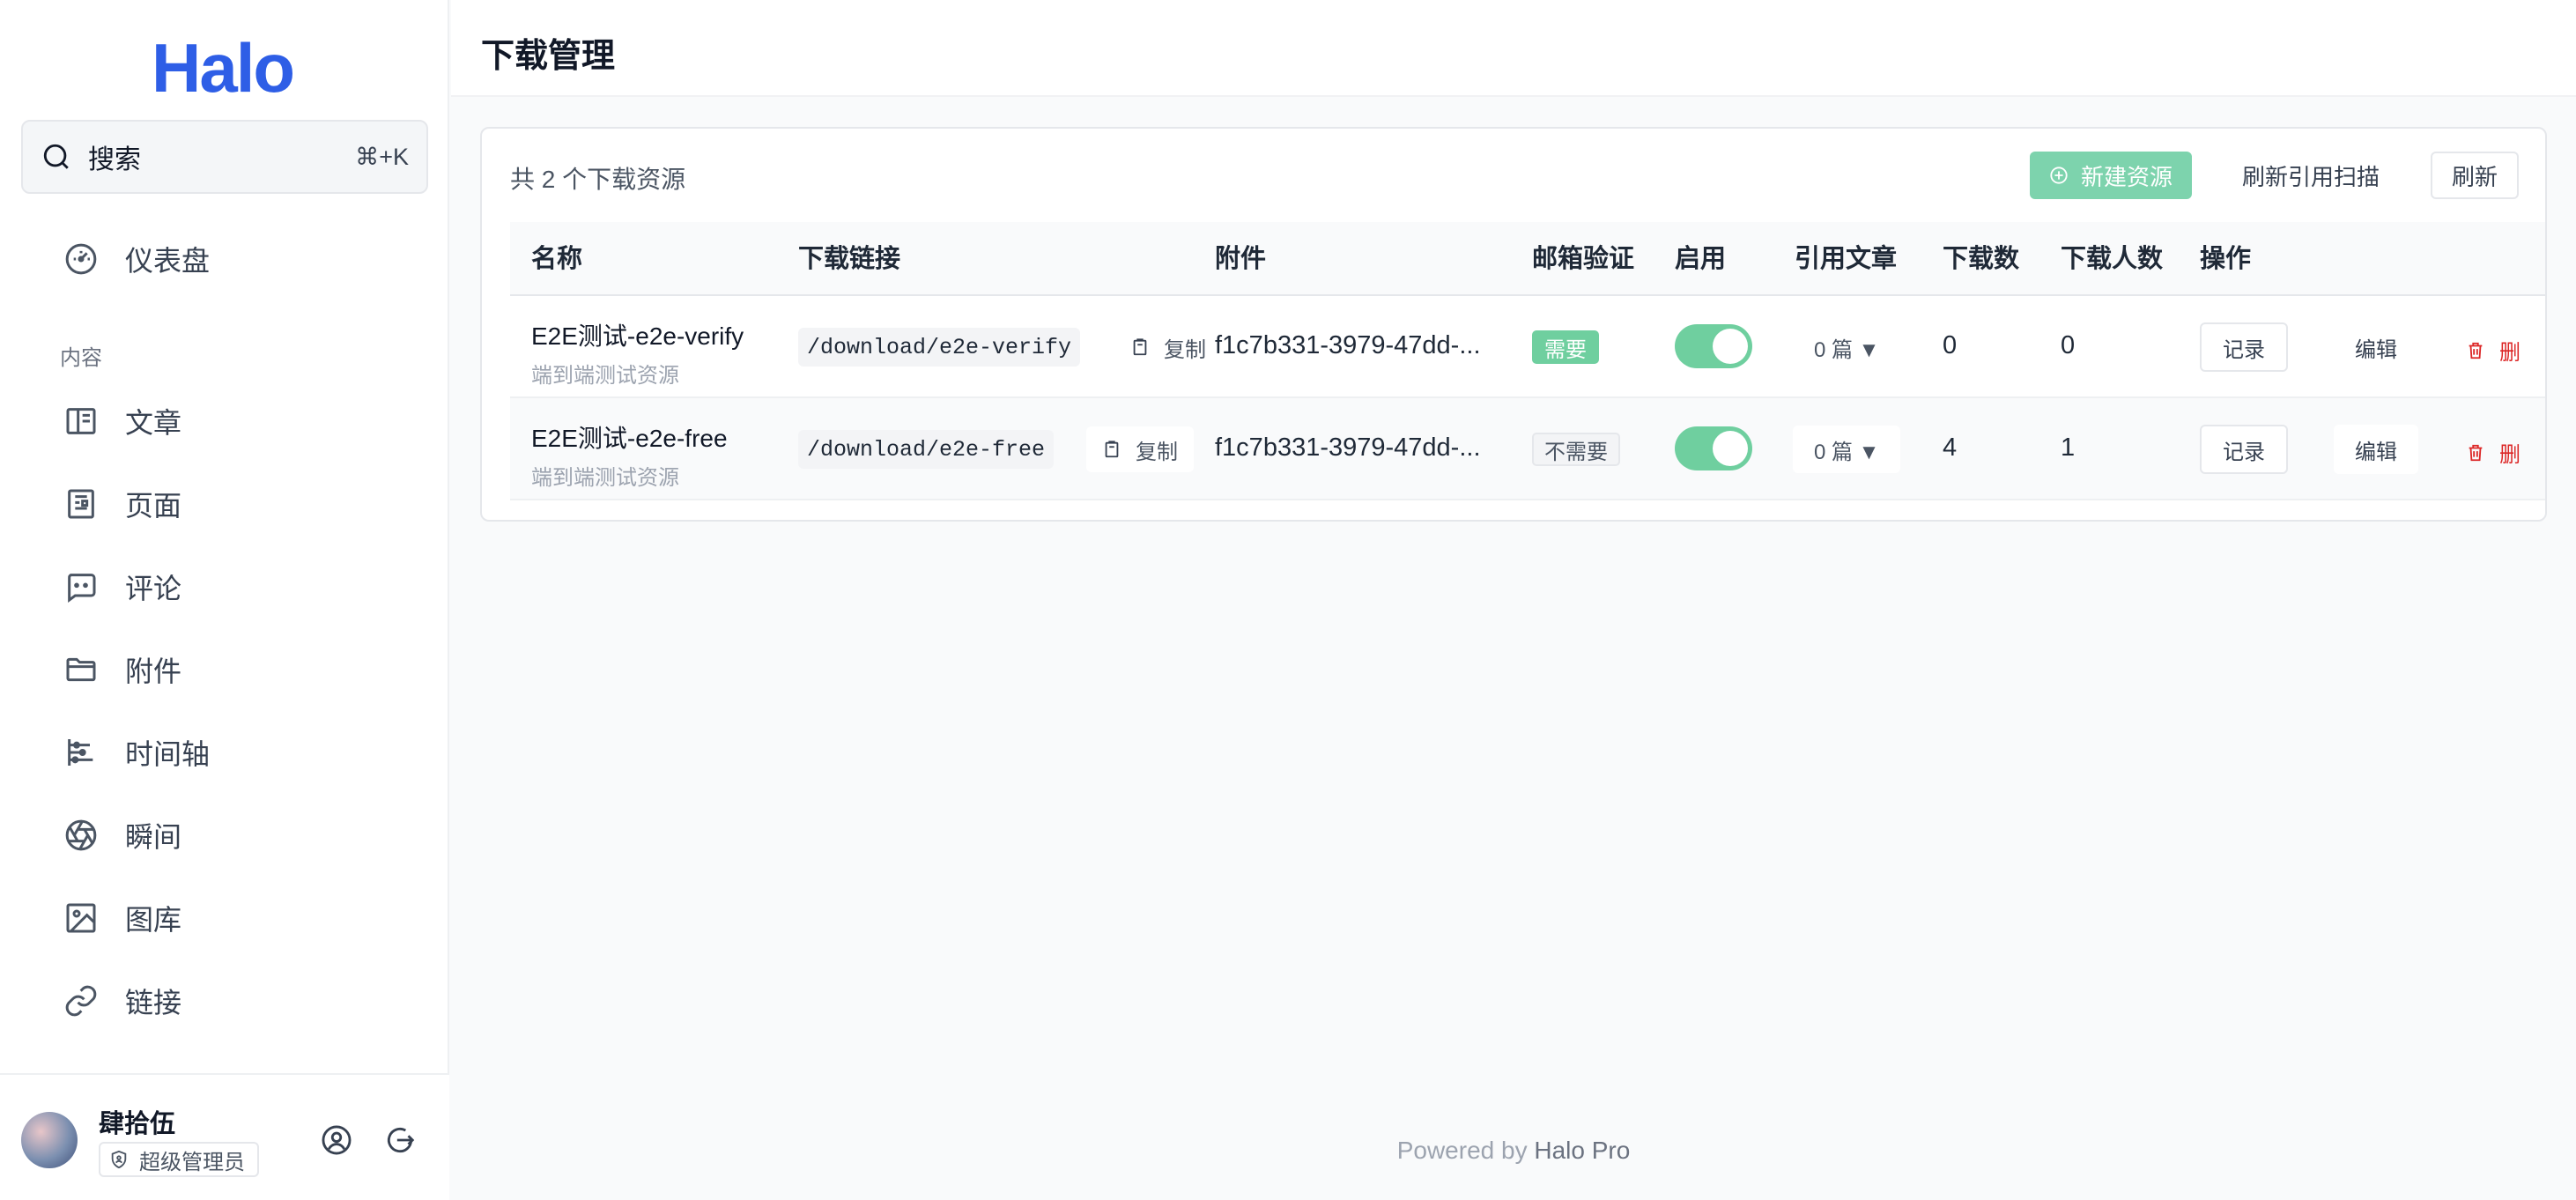  Describe the element at coordinates (50, 1140) in the screenshot. I see `avatar` at that location.